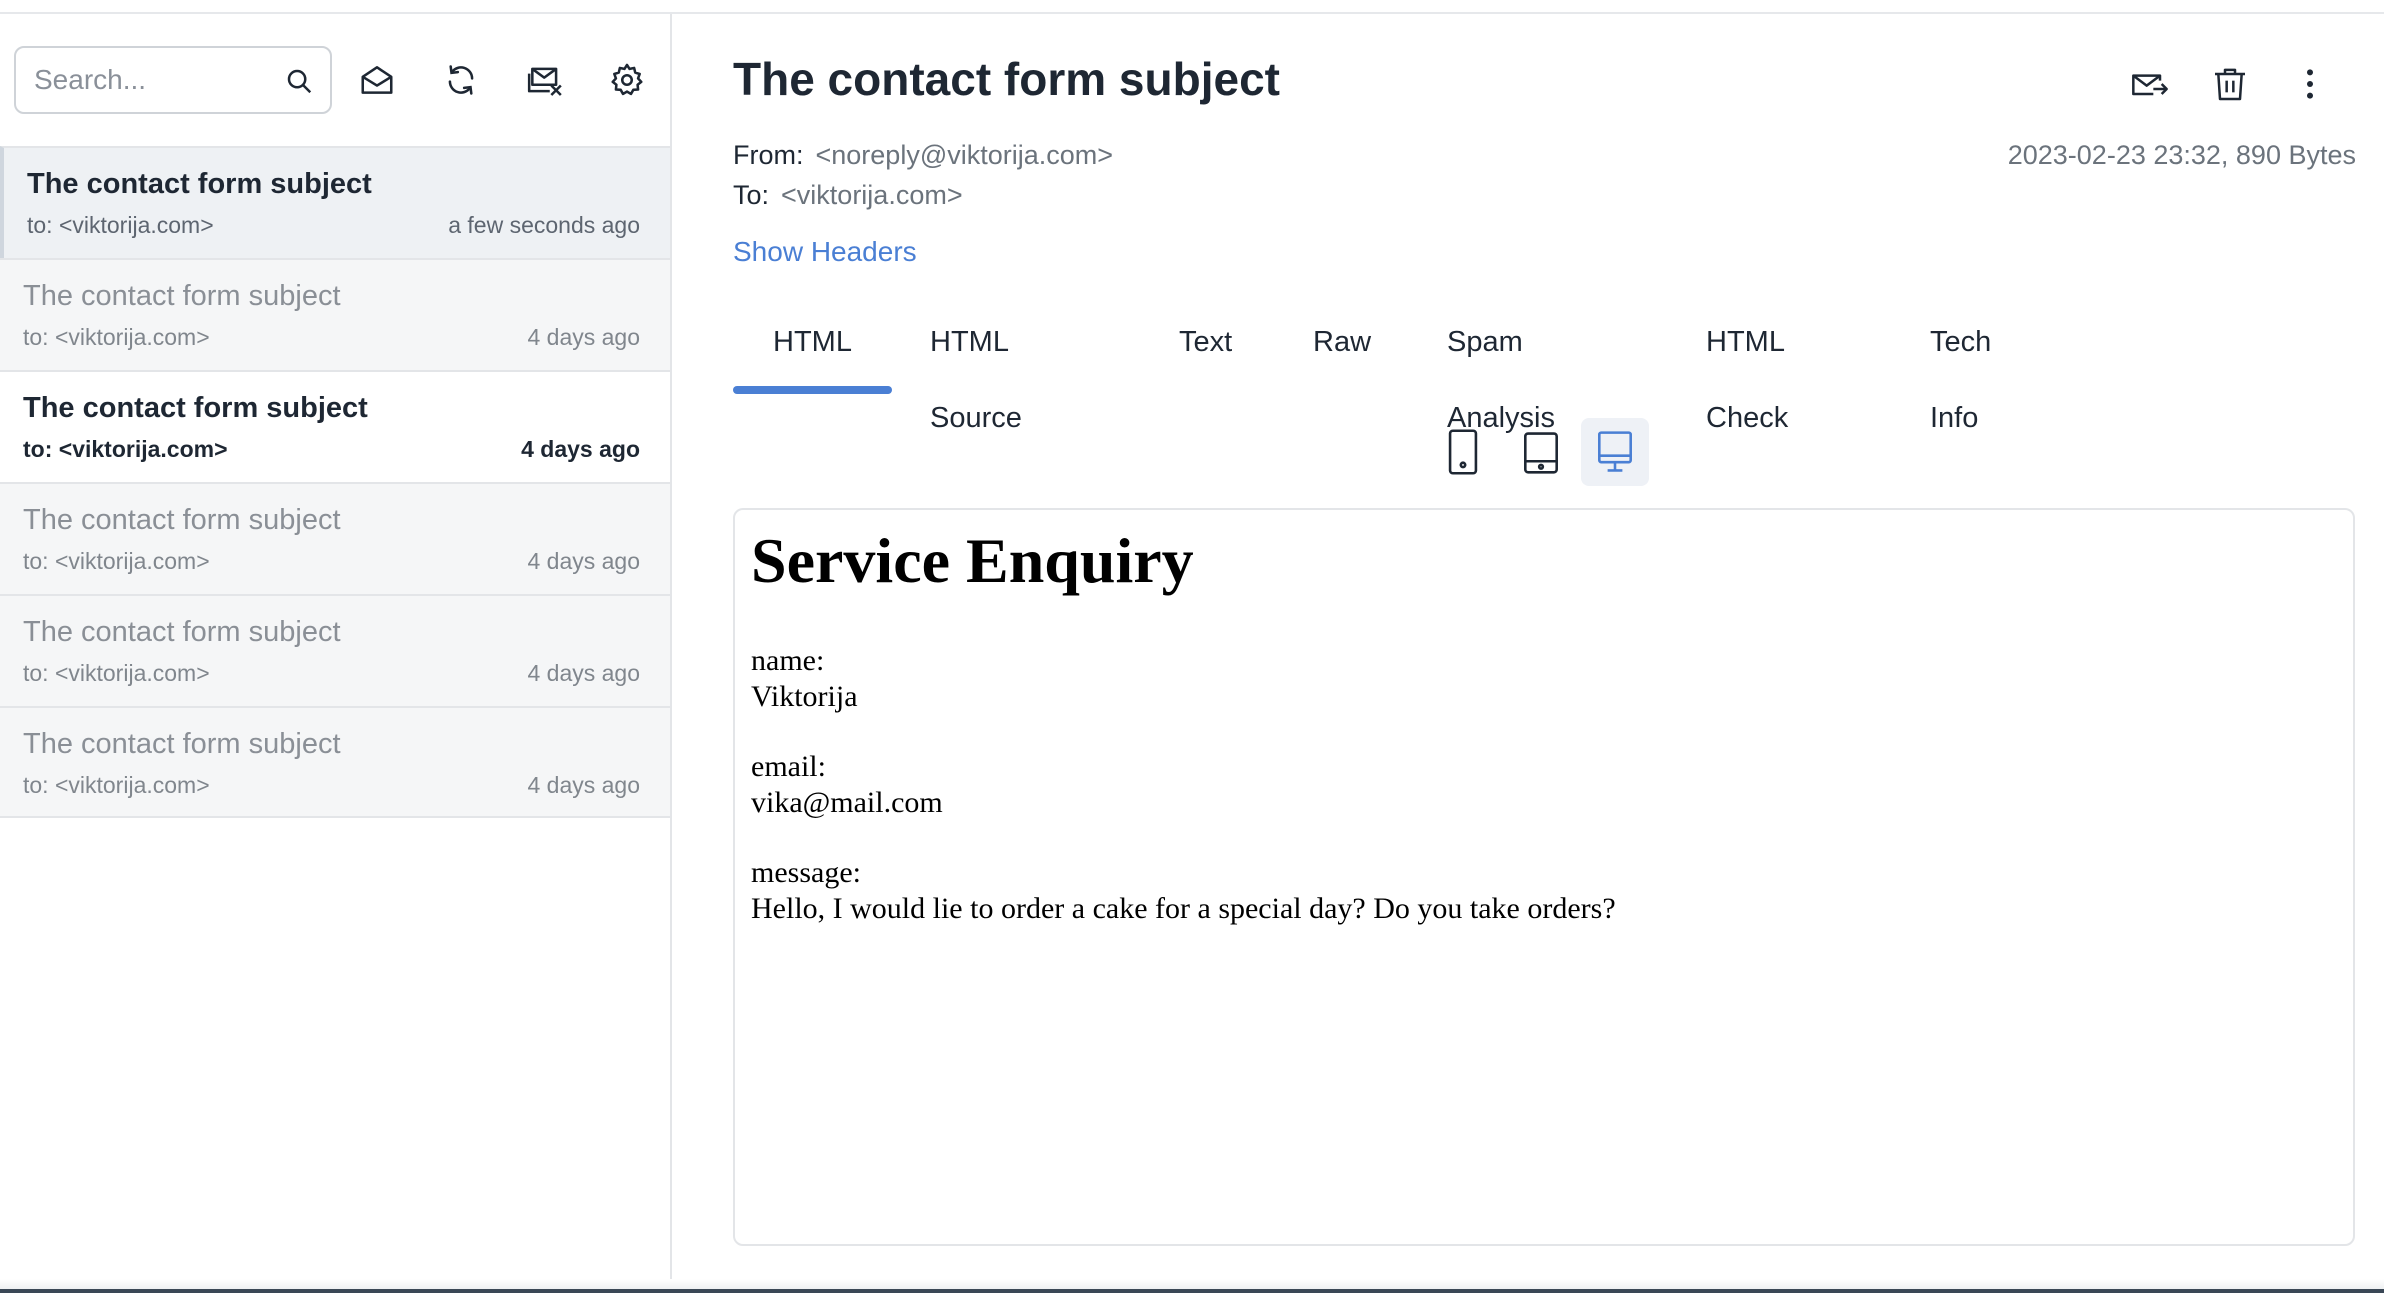 The width and height of the screenshot is (2384, 1293). I want to click on more-options-button, so click(2310, 84).